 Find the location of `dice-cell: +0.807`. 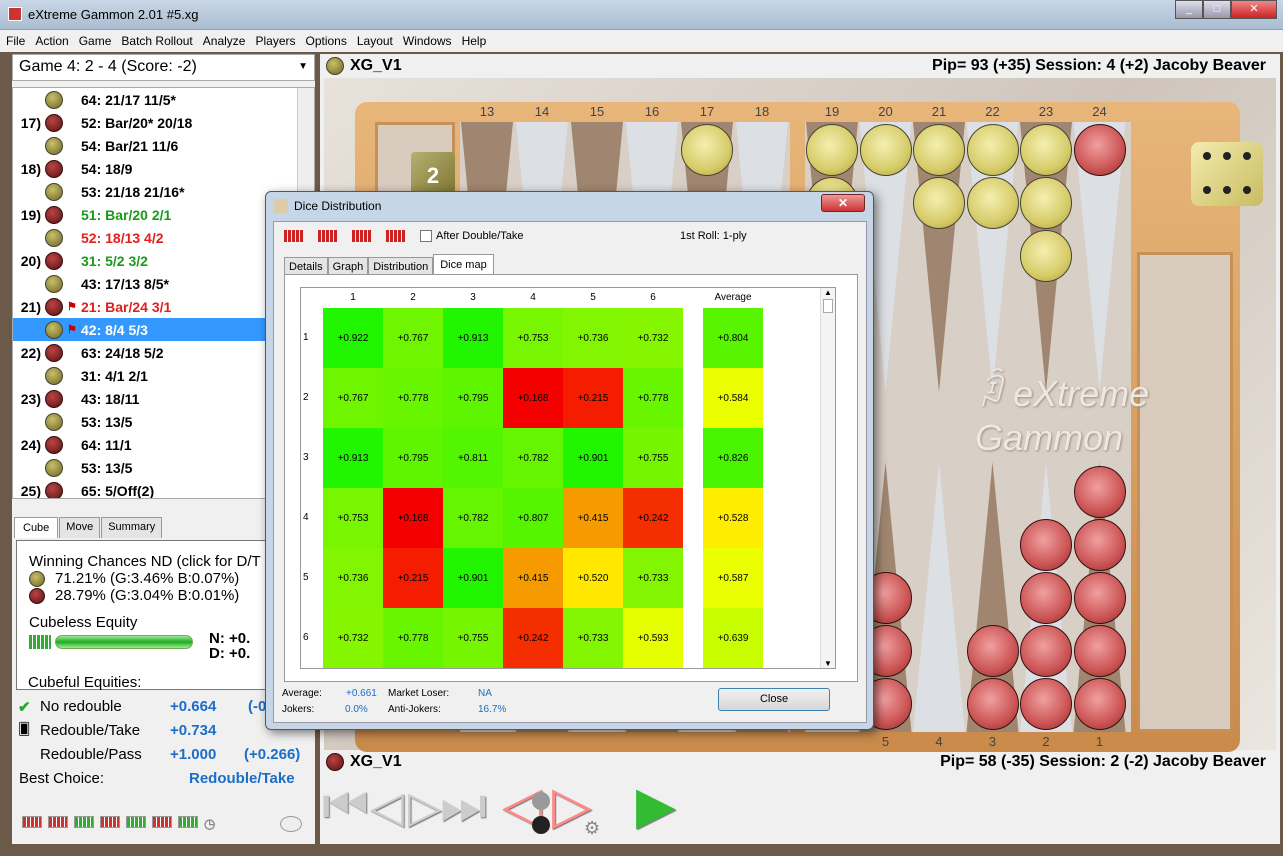

dice-cell: +0.807 is located at coordinates (533, 518).